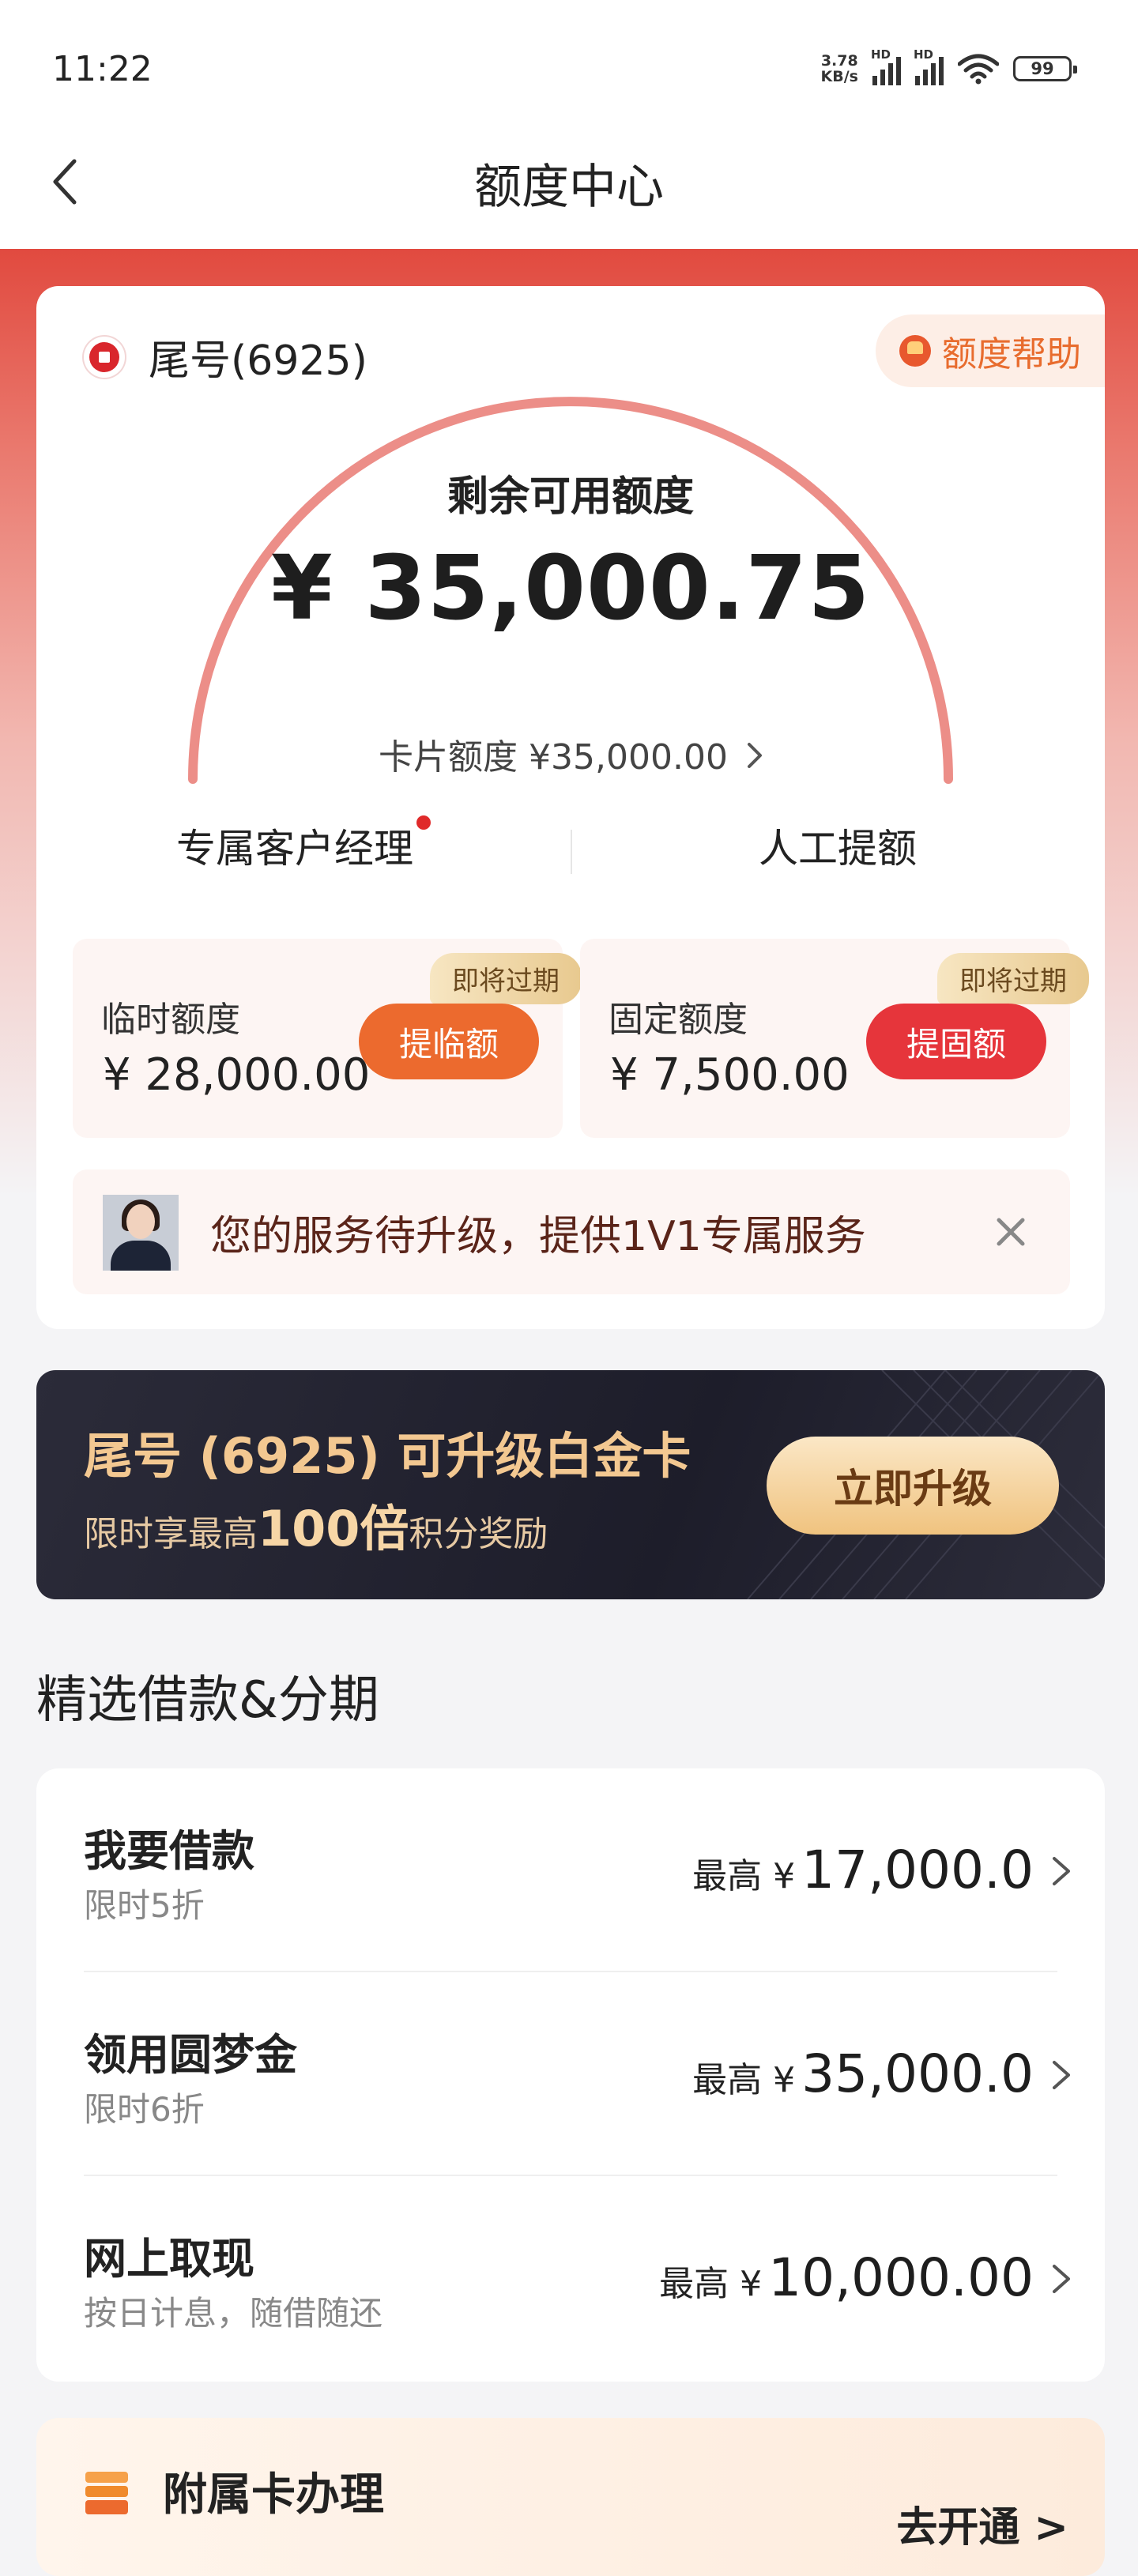 This screenshot has height=2576, width=1138. I want to click on temporary-limit-label: 临时额度, so click(170, 1020).